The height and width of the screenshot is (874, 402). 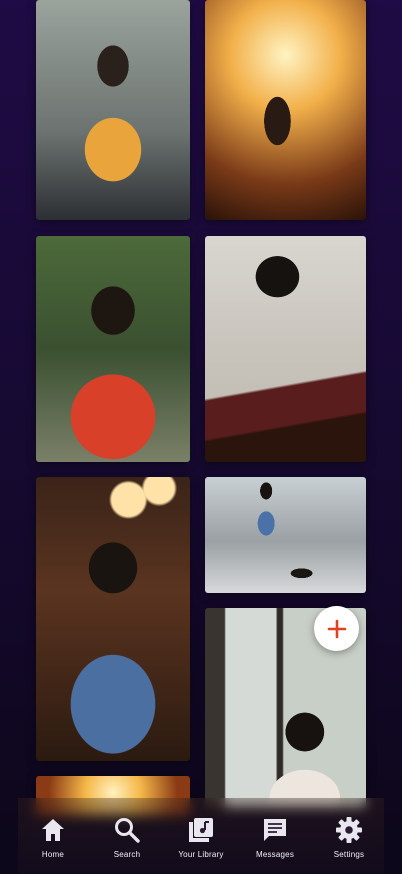 I want to click on messages-icon, so click(x=275, y=830).